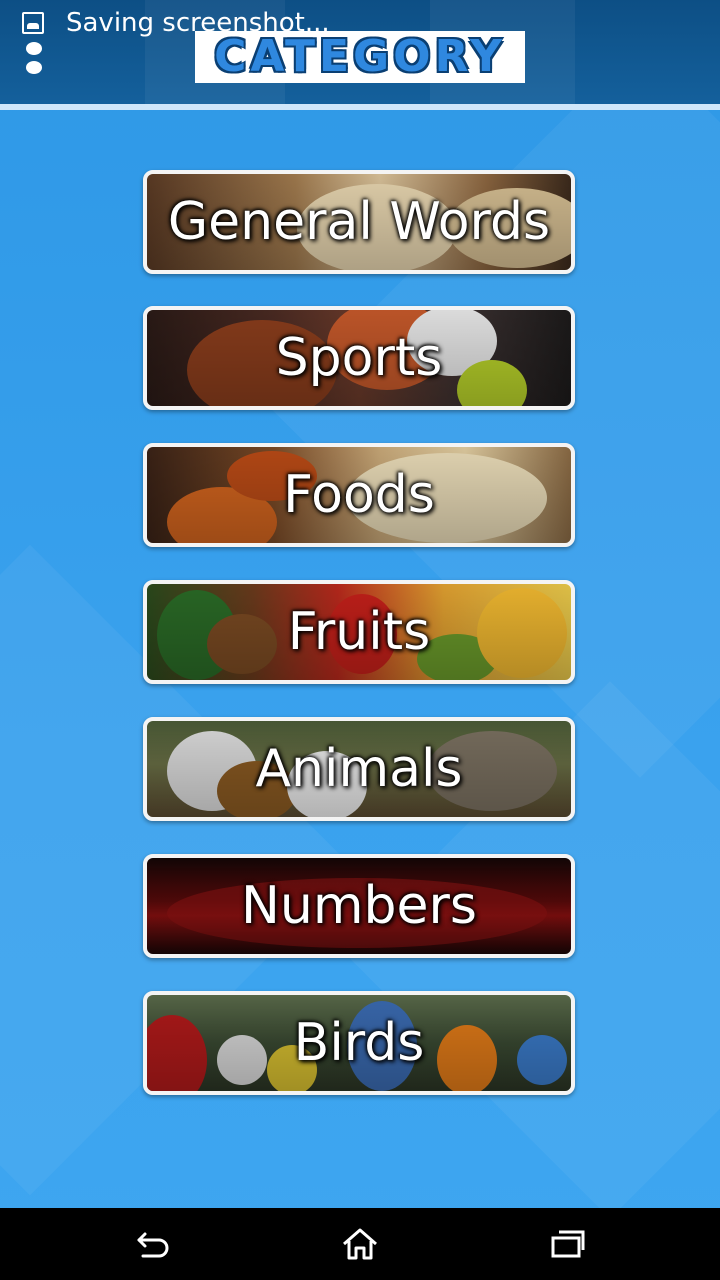 Image resolution: width=720 pixels, height=1280 pixels. I want to click on back-icon, so click(153, 1245).